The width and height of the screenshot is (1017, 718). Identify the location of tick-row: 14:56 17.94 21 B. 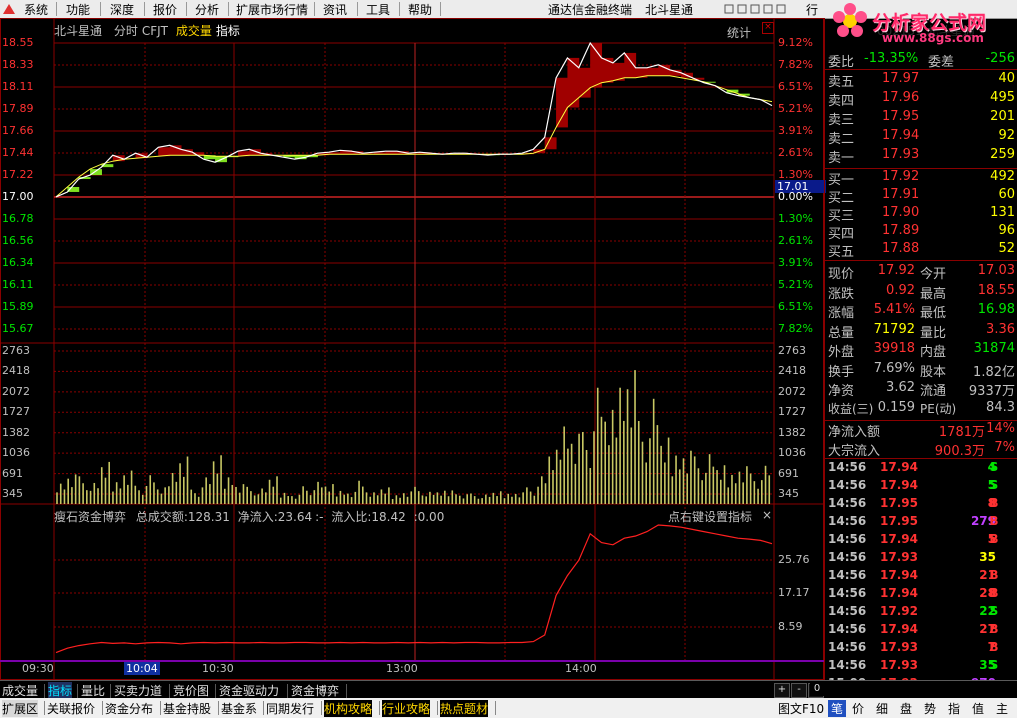
(920, 577).